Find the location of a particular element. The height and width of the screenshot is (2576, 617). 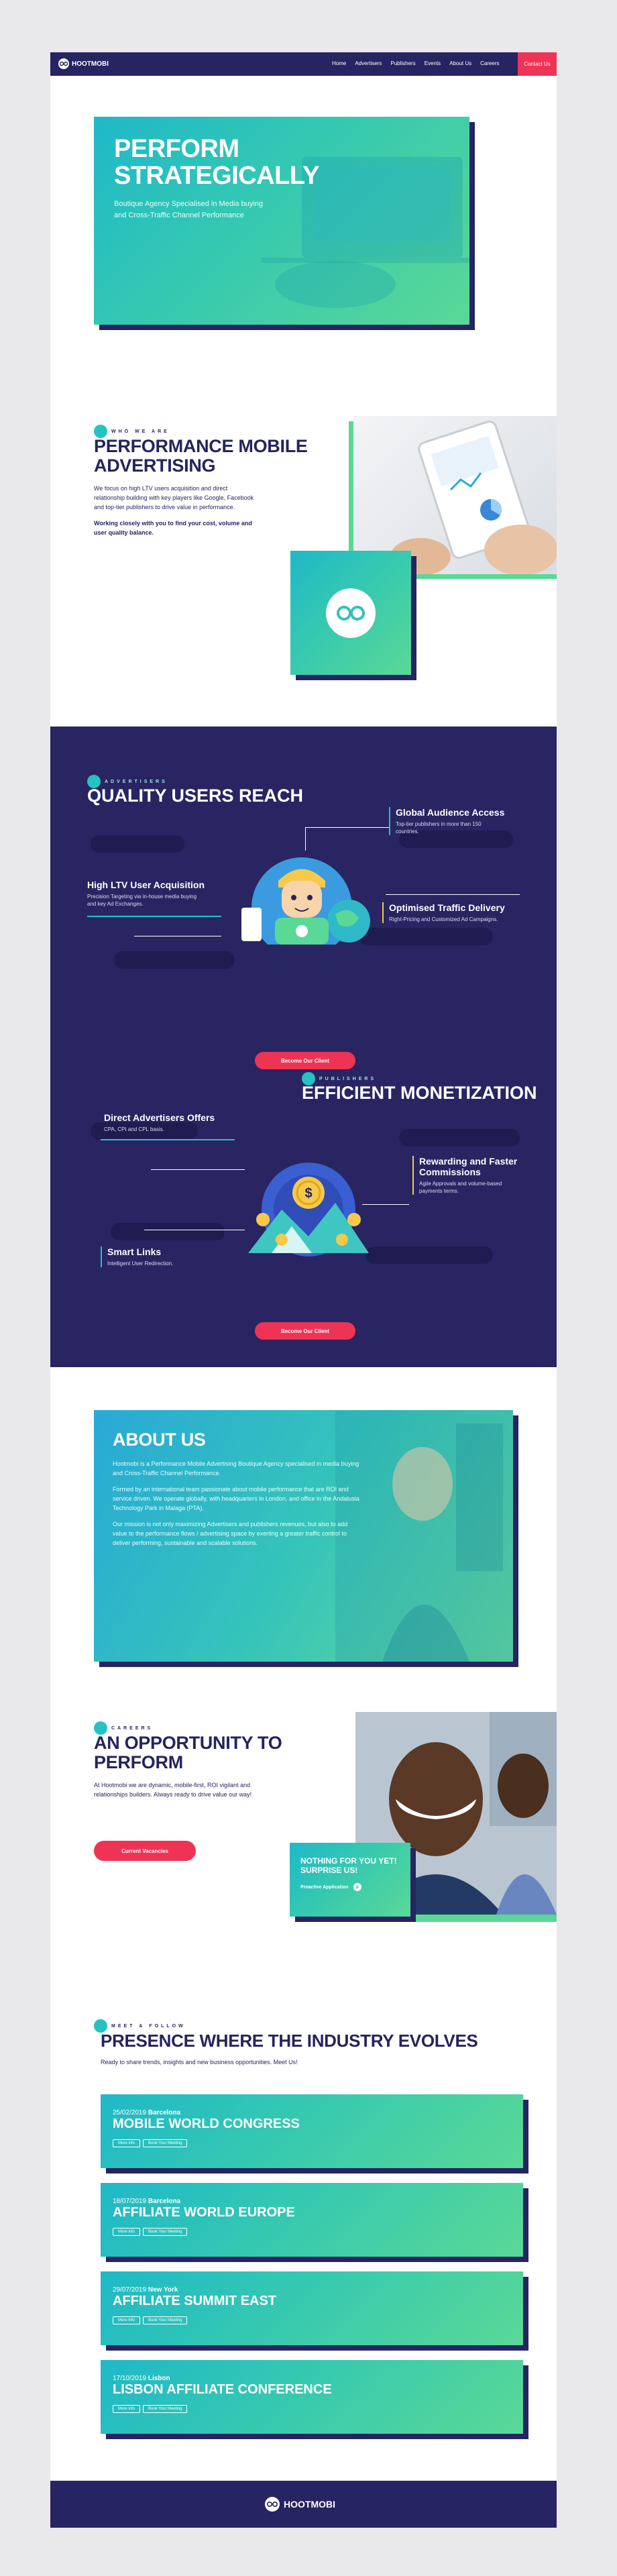

event-name: AFFILIATE WORLD EUROPE is located at coordinates (204, 2212).